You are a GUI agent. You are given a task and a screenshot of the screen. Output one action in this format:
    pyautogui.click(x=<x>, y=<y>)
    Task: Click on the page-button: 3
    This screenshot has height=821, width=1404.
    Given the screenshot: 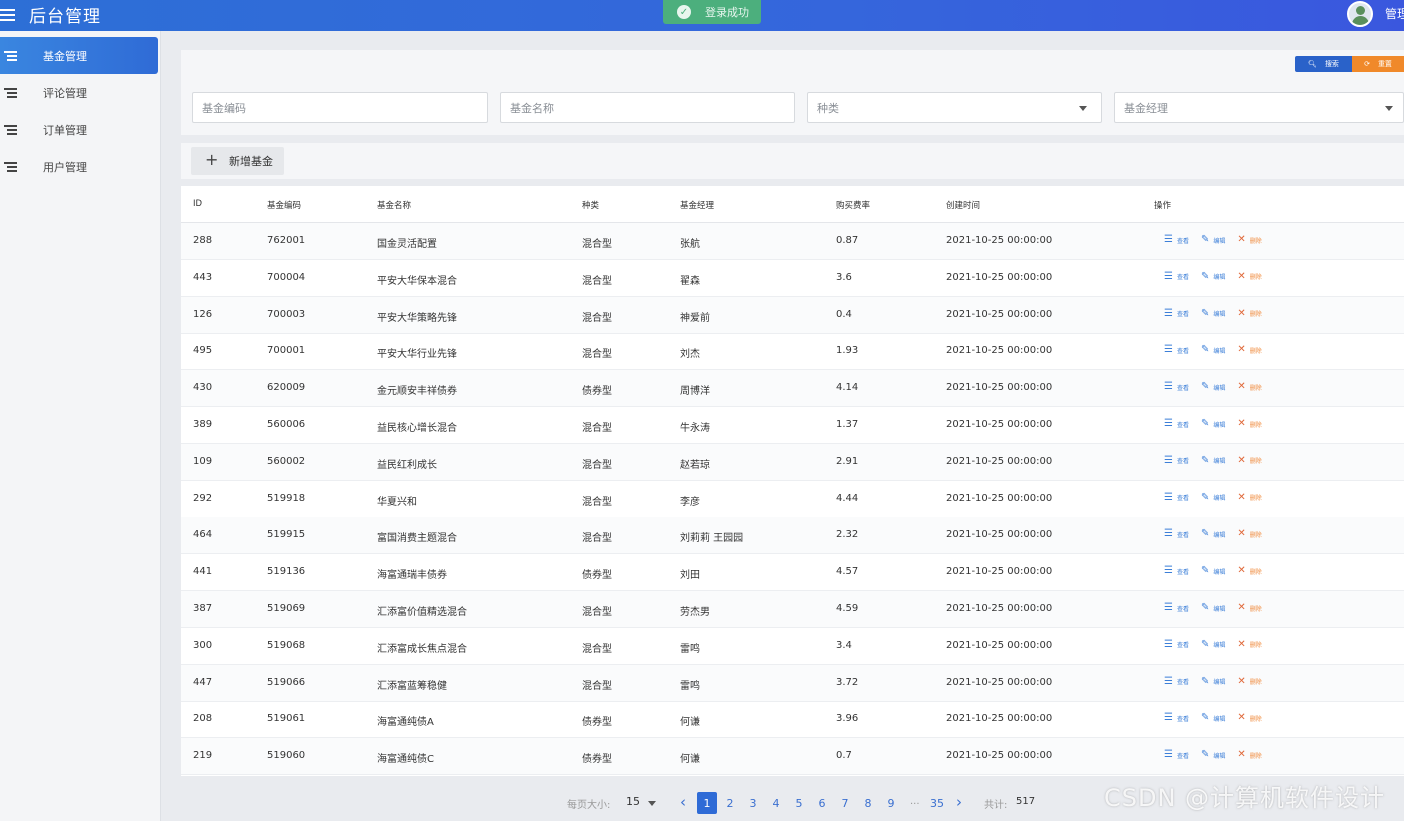 What is the action you would take?
    pyautogui.click(x=753, y=803)
    